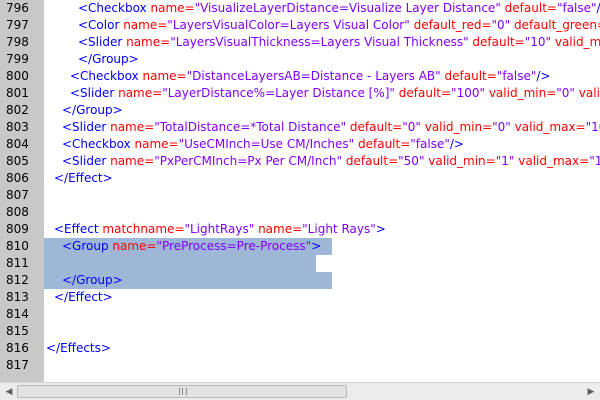  I want to click on line-number: 815, so click(17, 331).